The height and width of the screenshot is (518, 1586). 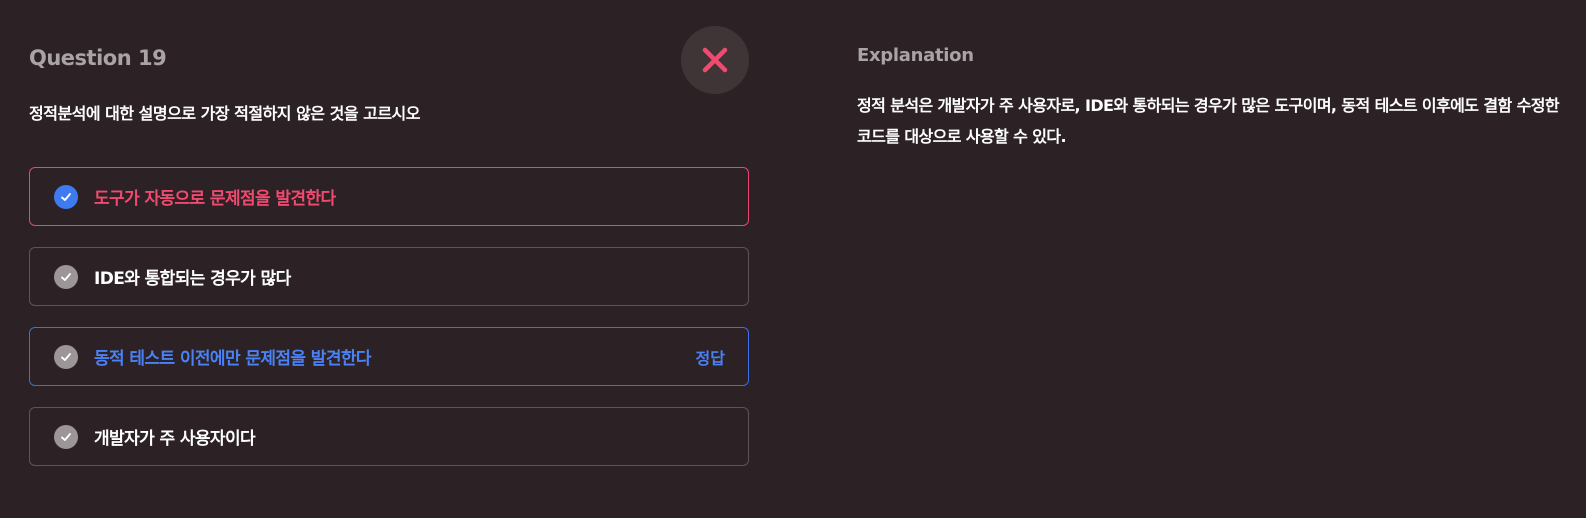 I want to click on answer-option-1: 도구가 자동으로 문제점을 발견한다, so click(x=389, y=196).